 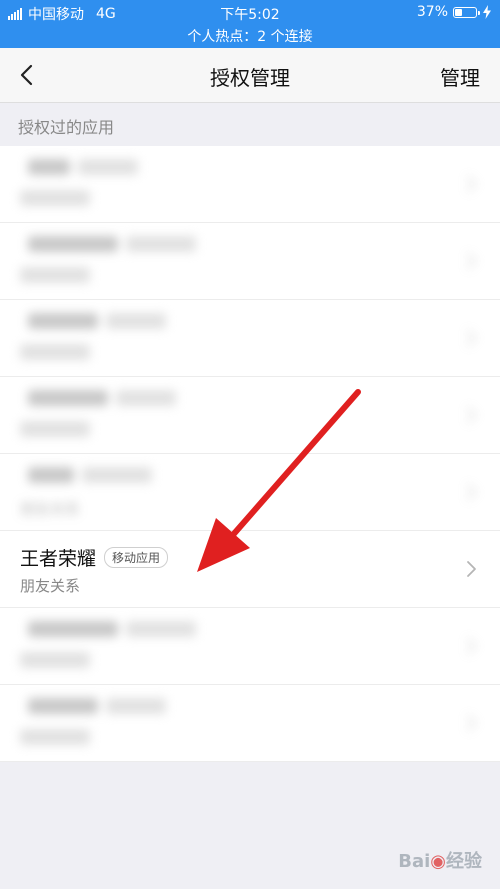 What do you see at coordinates (250, 24) in the screenshot?
I see `status-bar: 中国移动 4G 下午5:02 37% 个人热点：2 个连接` at bounding box center [250, 24].